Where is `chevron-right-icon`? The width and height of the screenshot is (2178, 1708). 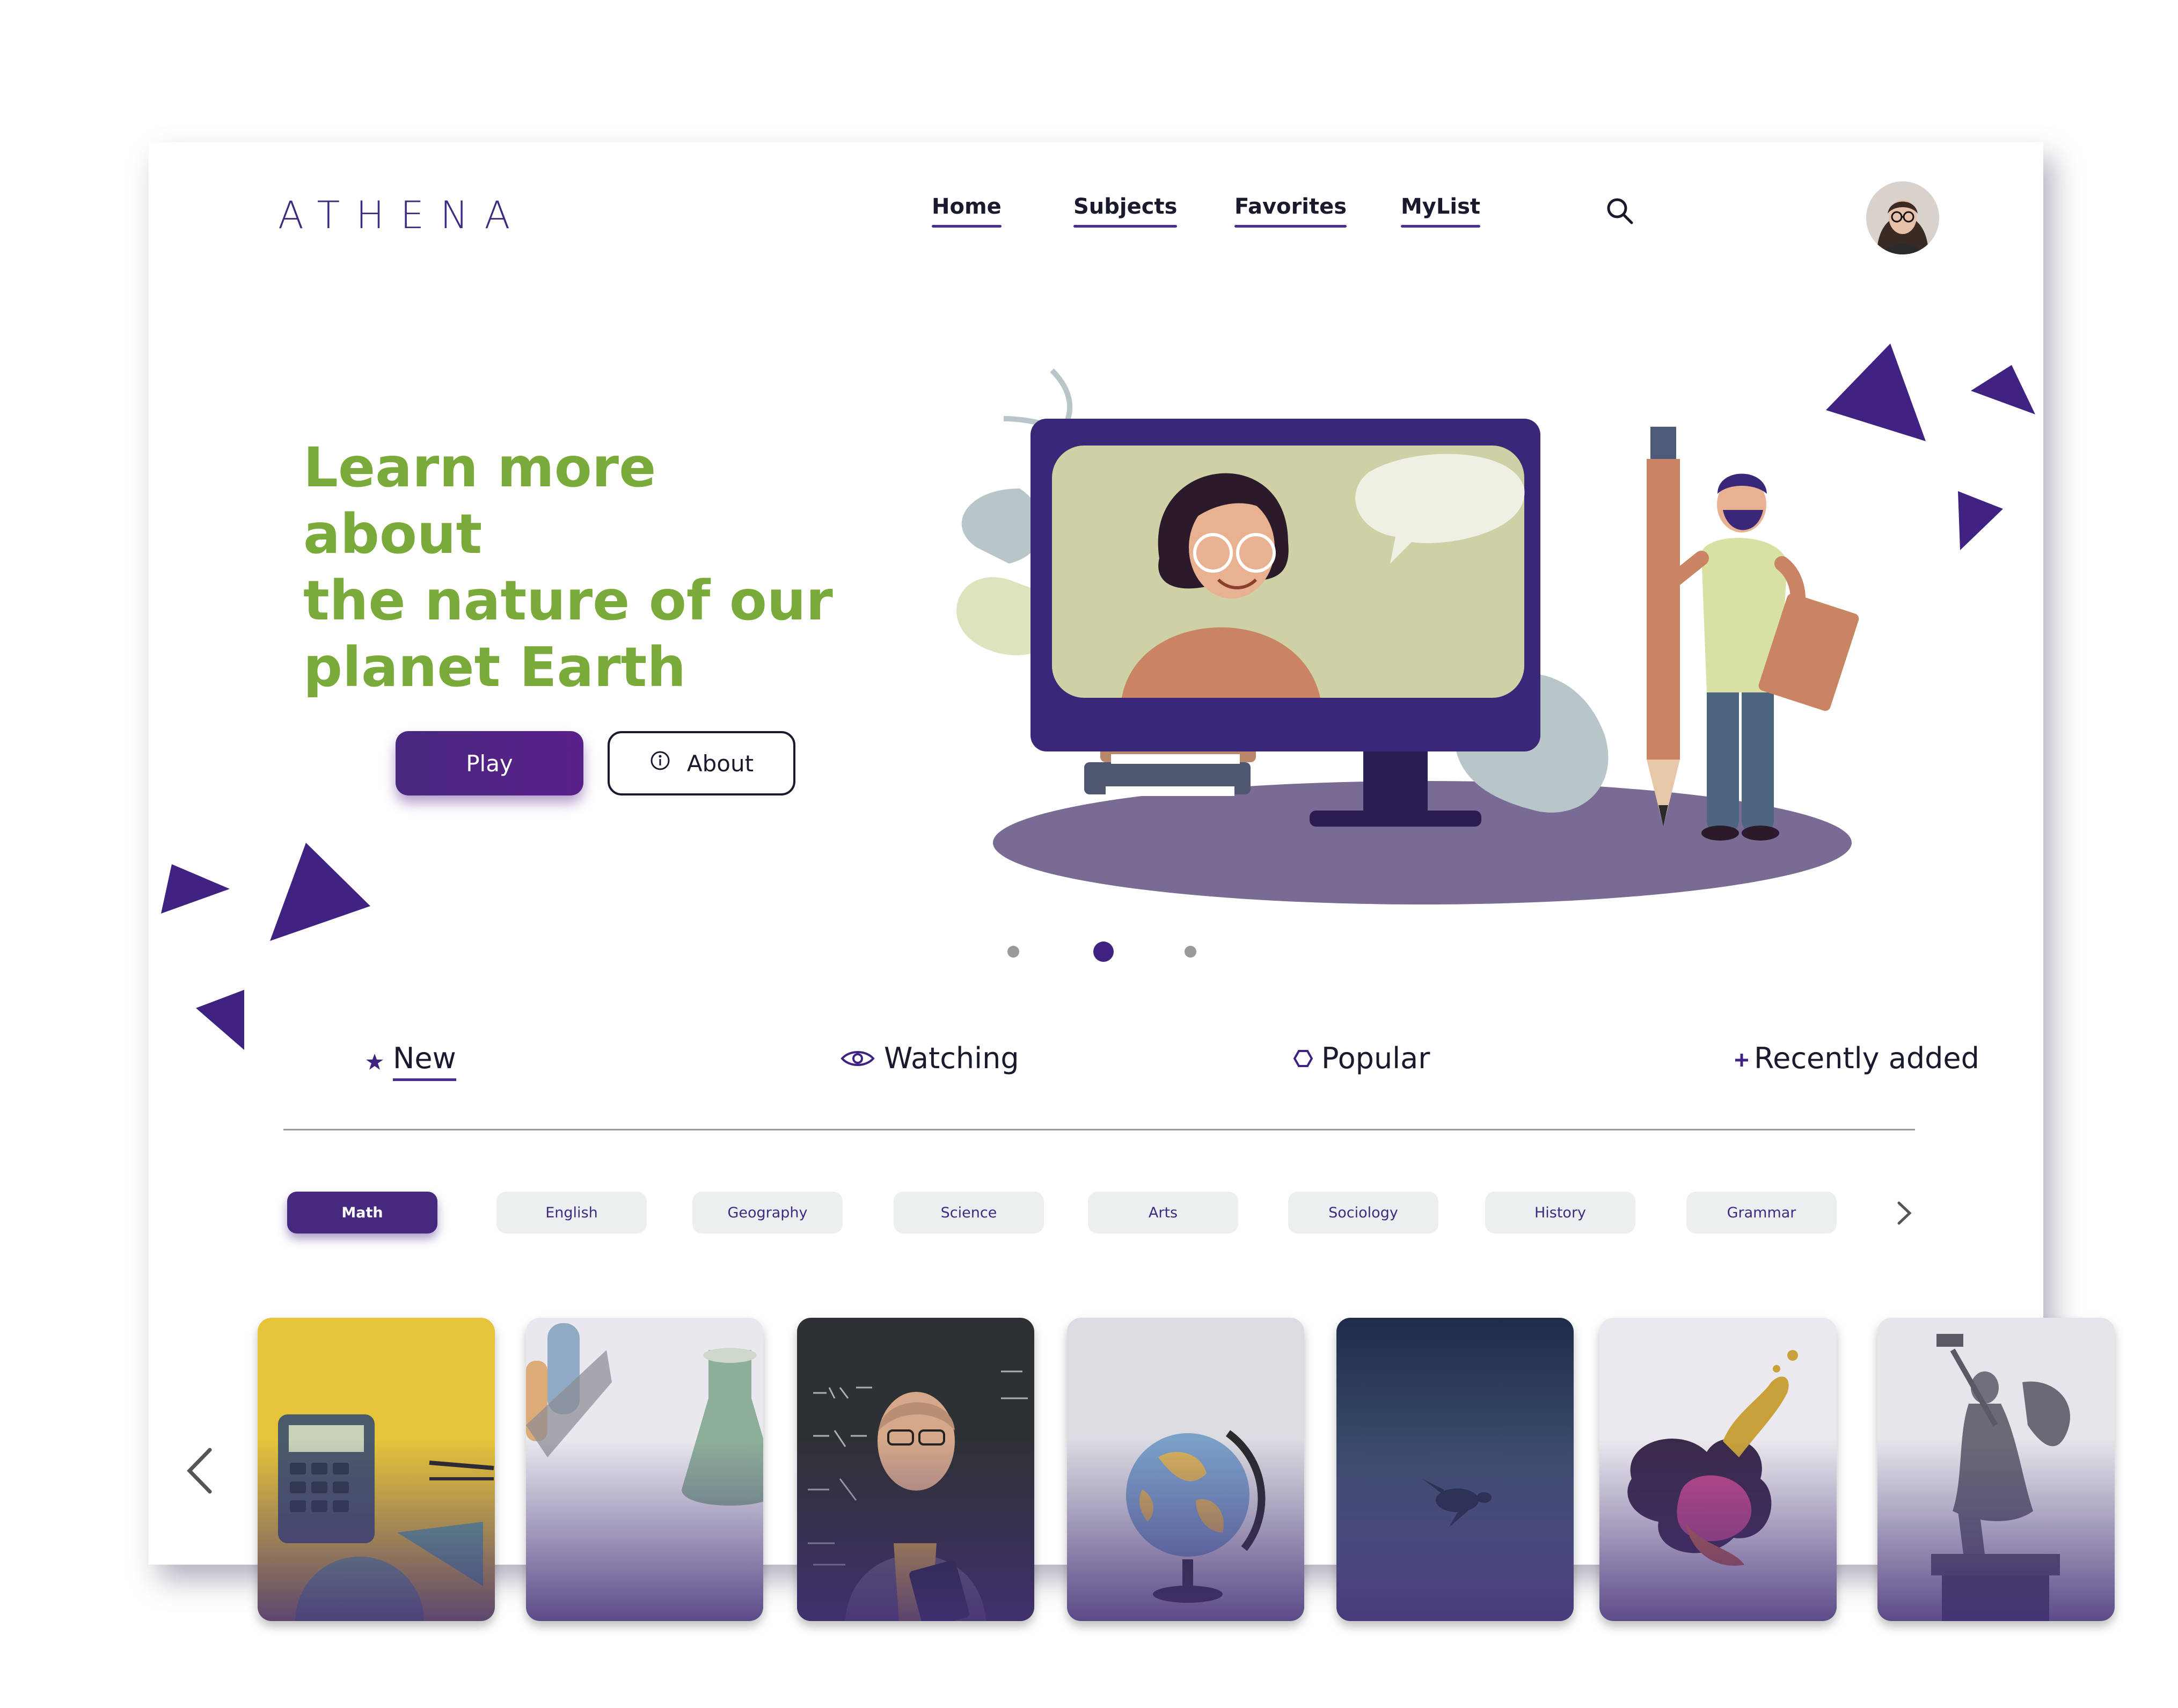 chevron-right-icon is located at coordinates (1904, 1214).